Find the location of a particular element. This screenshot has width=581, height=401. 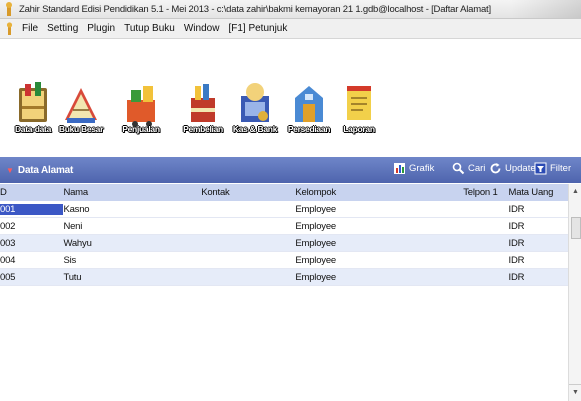

cell-id: 004 is located at coordinates (31, 260).